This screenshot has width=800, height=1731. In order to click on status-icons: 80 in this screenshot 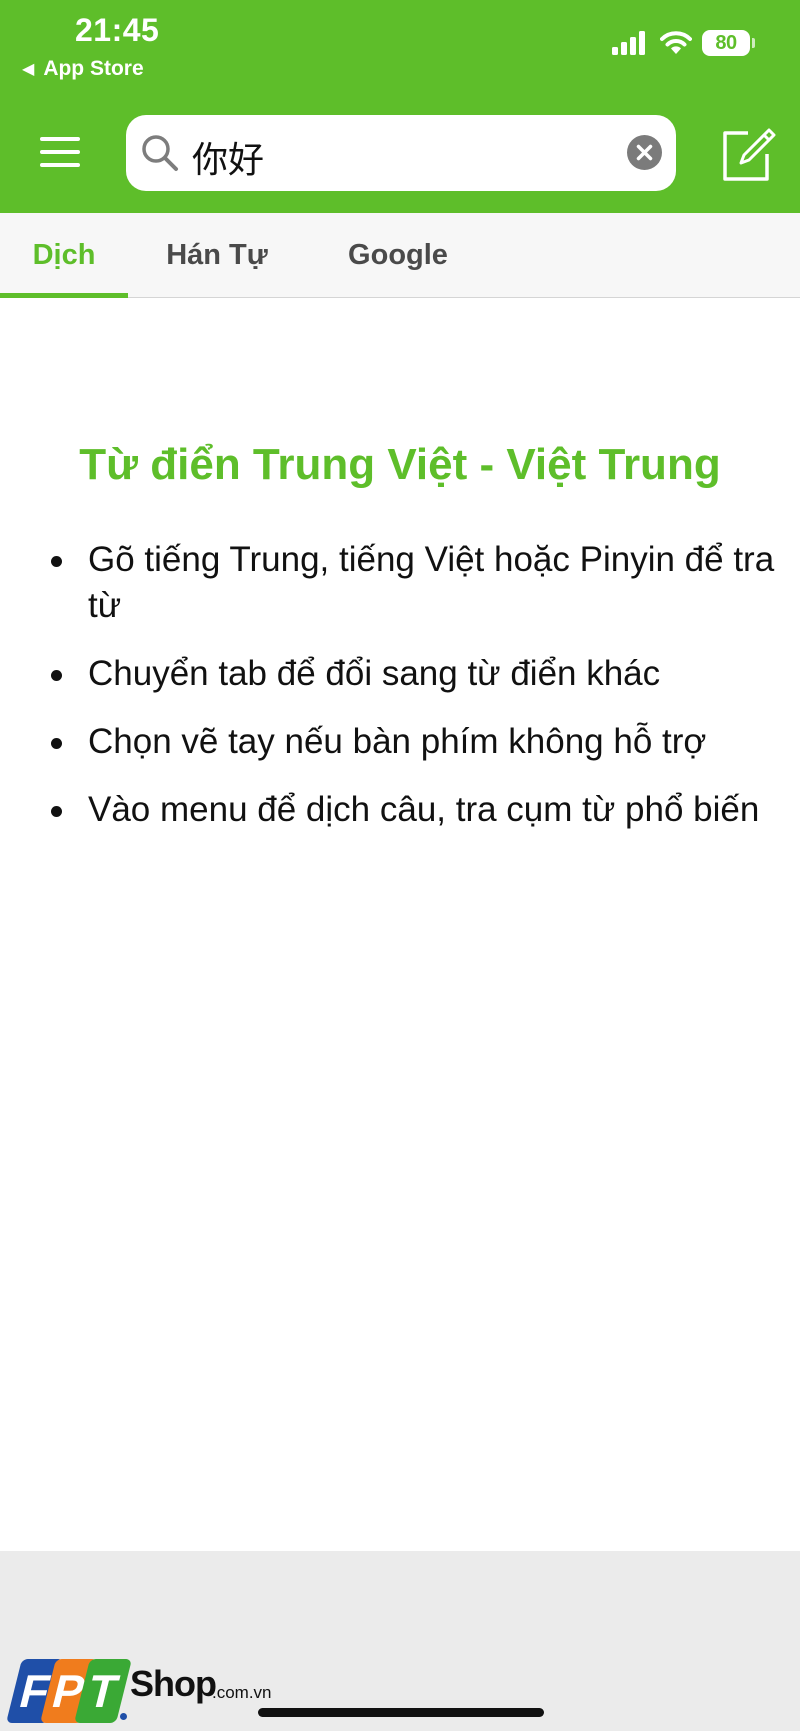, I will do `click(683, 43)`.